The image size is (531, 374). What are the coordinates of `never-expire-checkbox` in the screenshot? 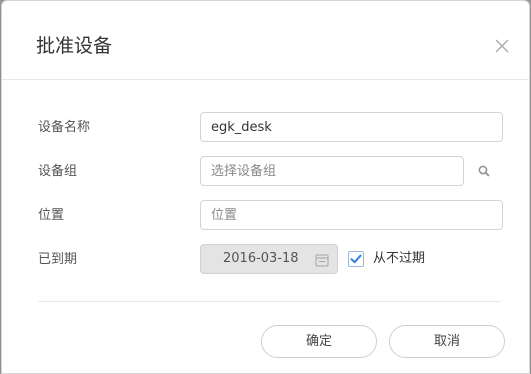 It's located at (356, 259).